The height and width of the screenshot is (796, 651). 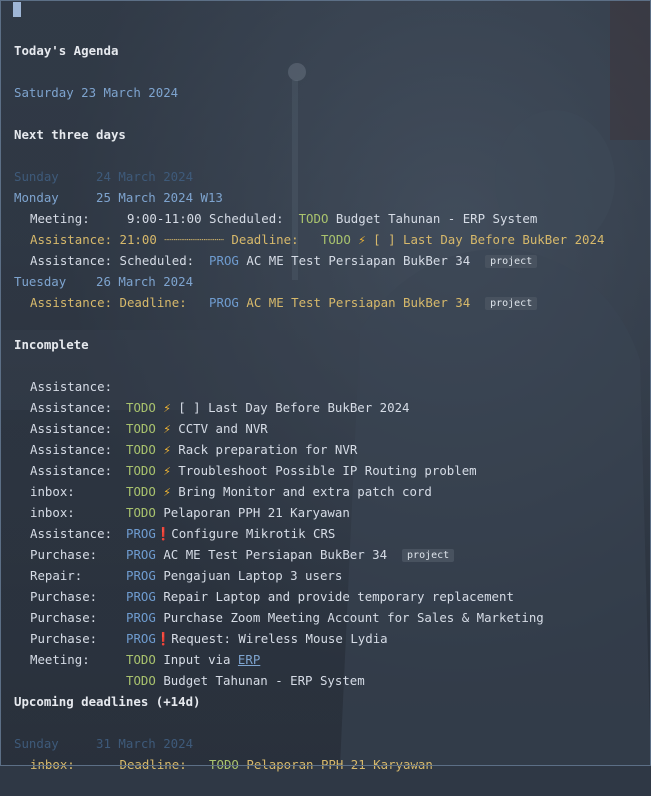 What do you see at coordinates (51, 344) in the screenshot?
I see `section-title: Incomplete` at bounding box center [51, 344].